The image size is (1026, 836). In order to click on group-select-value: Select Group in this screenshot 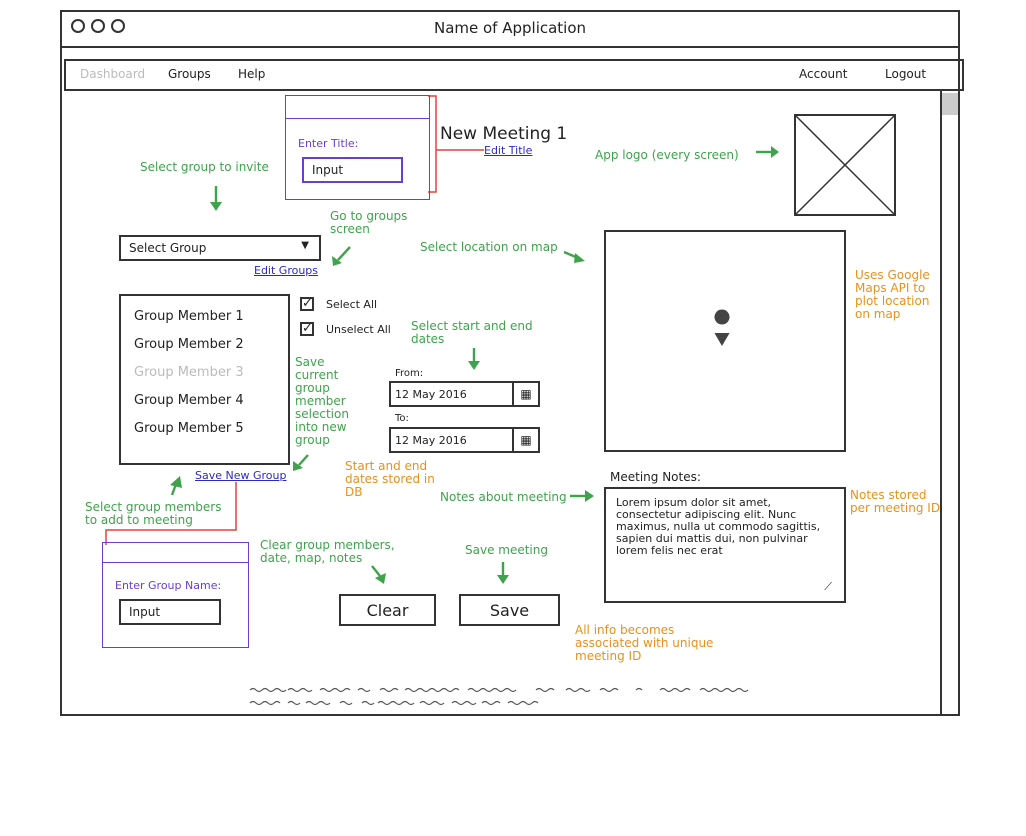, I will do `click(168, 248)`.